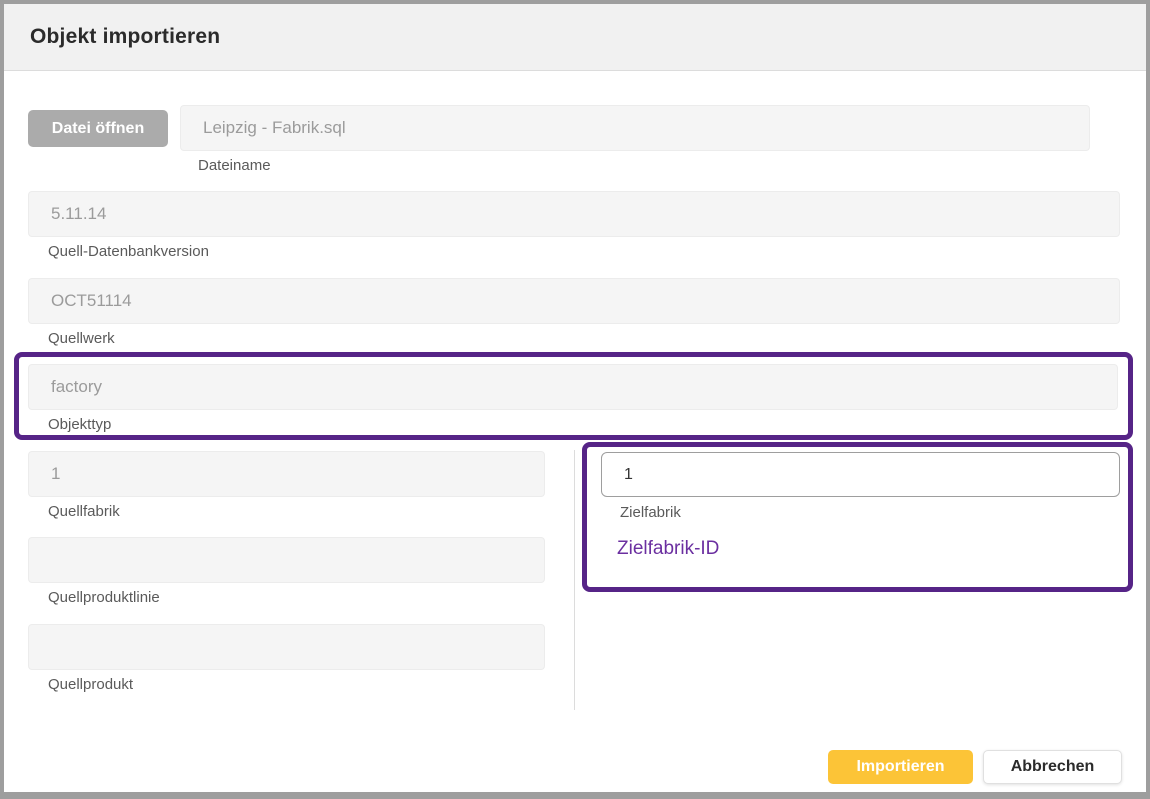 This screenshot has width=1150, height=799. I want to click on source-product-line-input, so click(286, 560).